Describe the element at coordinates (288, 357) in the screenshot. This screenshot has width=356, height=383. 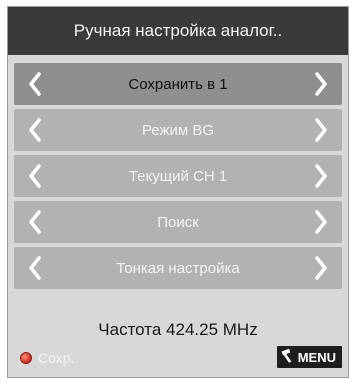
I see `hammer-icon` at that location.